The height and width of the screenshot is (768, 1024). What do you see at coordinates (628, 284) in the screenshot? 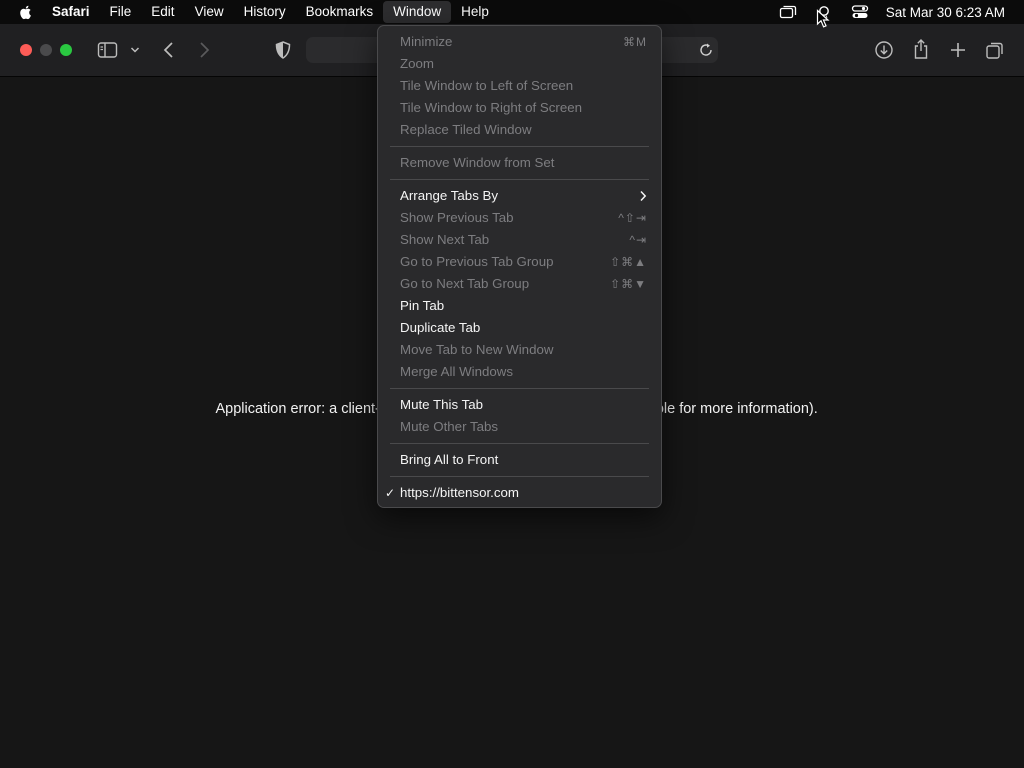
I see `shortcut-next-tab-group: ⇧⌘▼` at bounding box center [628, 284].